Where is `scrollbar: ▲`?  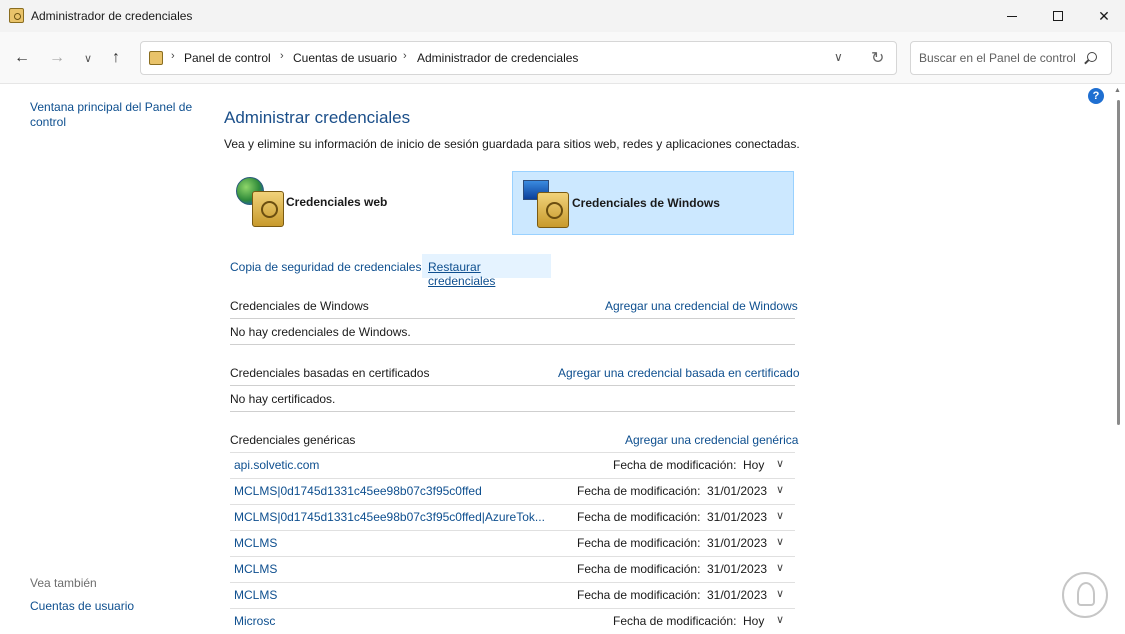
scrollbar: ▲ is located at coordinates (1118, 359).